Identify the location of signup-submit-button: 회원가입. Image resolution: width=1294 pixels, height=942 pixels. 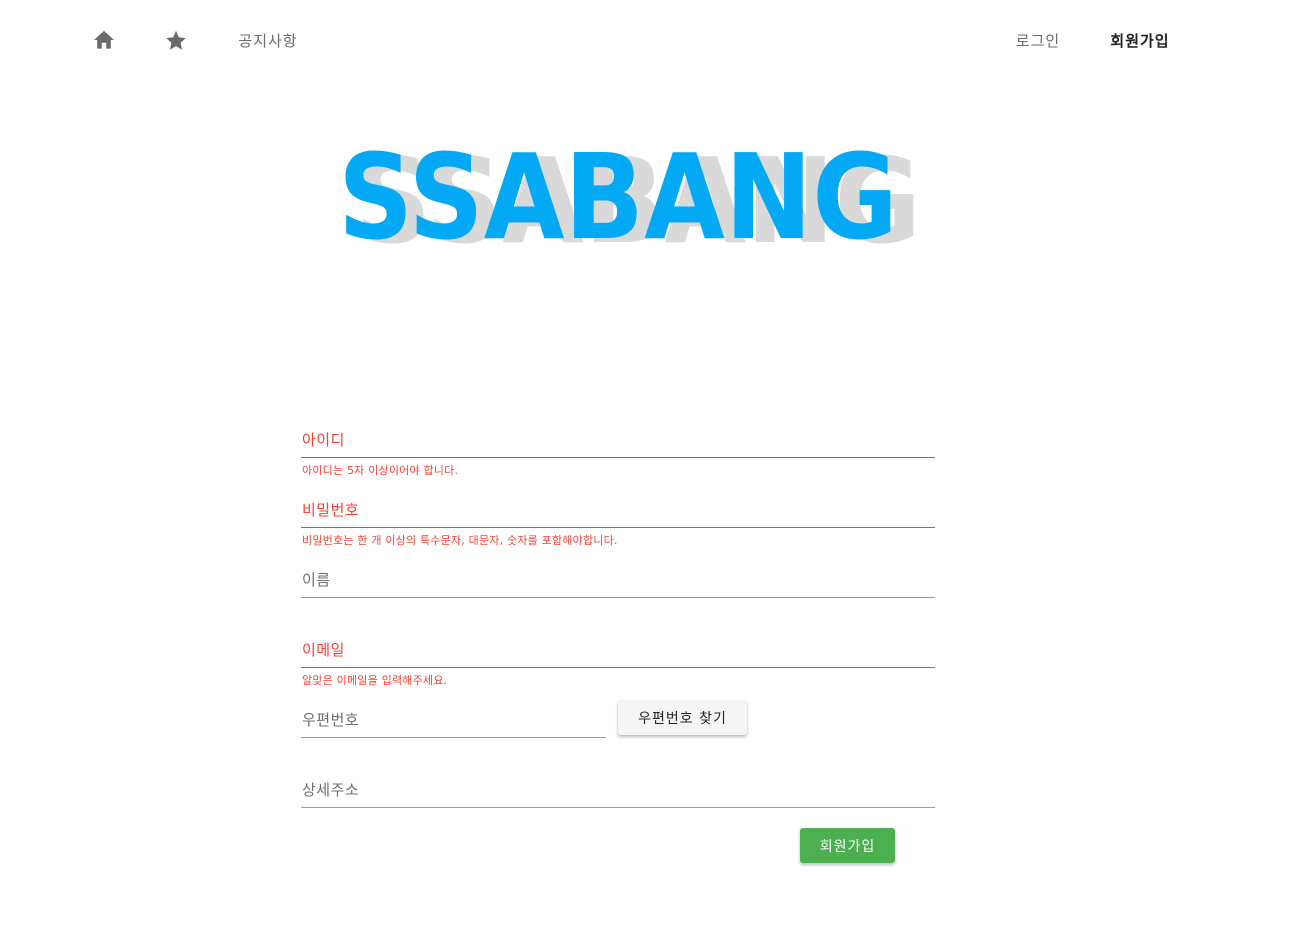
(847, 845).